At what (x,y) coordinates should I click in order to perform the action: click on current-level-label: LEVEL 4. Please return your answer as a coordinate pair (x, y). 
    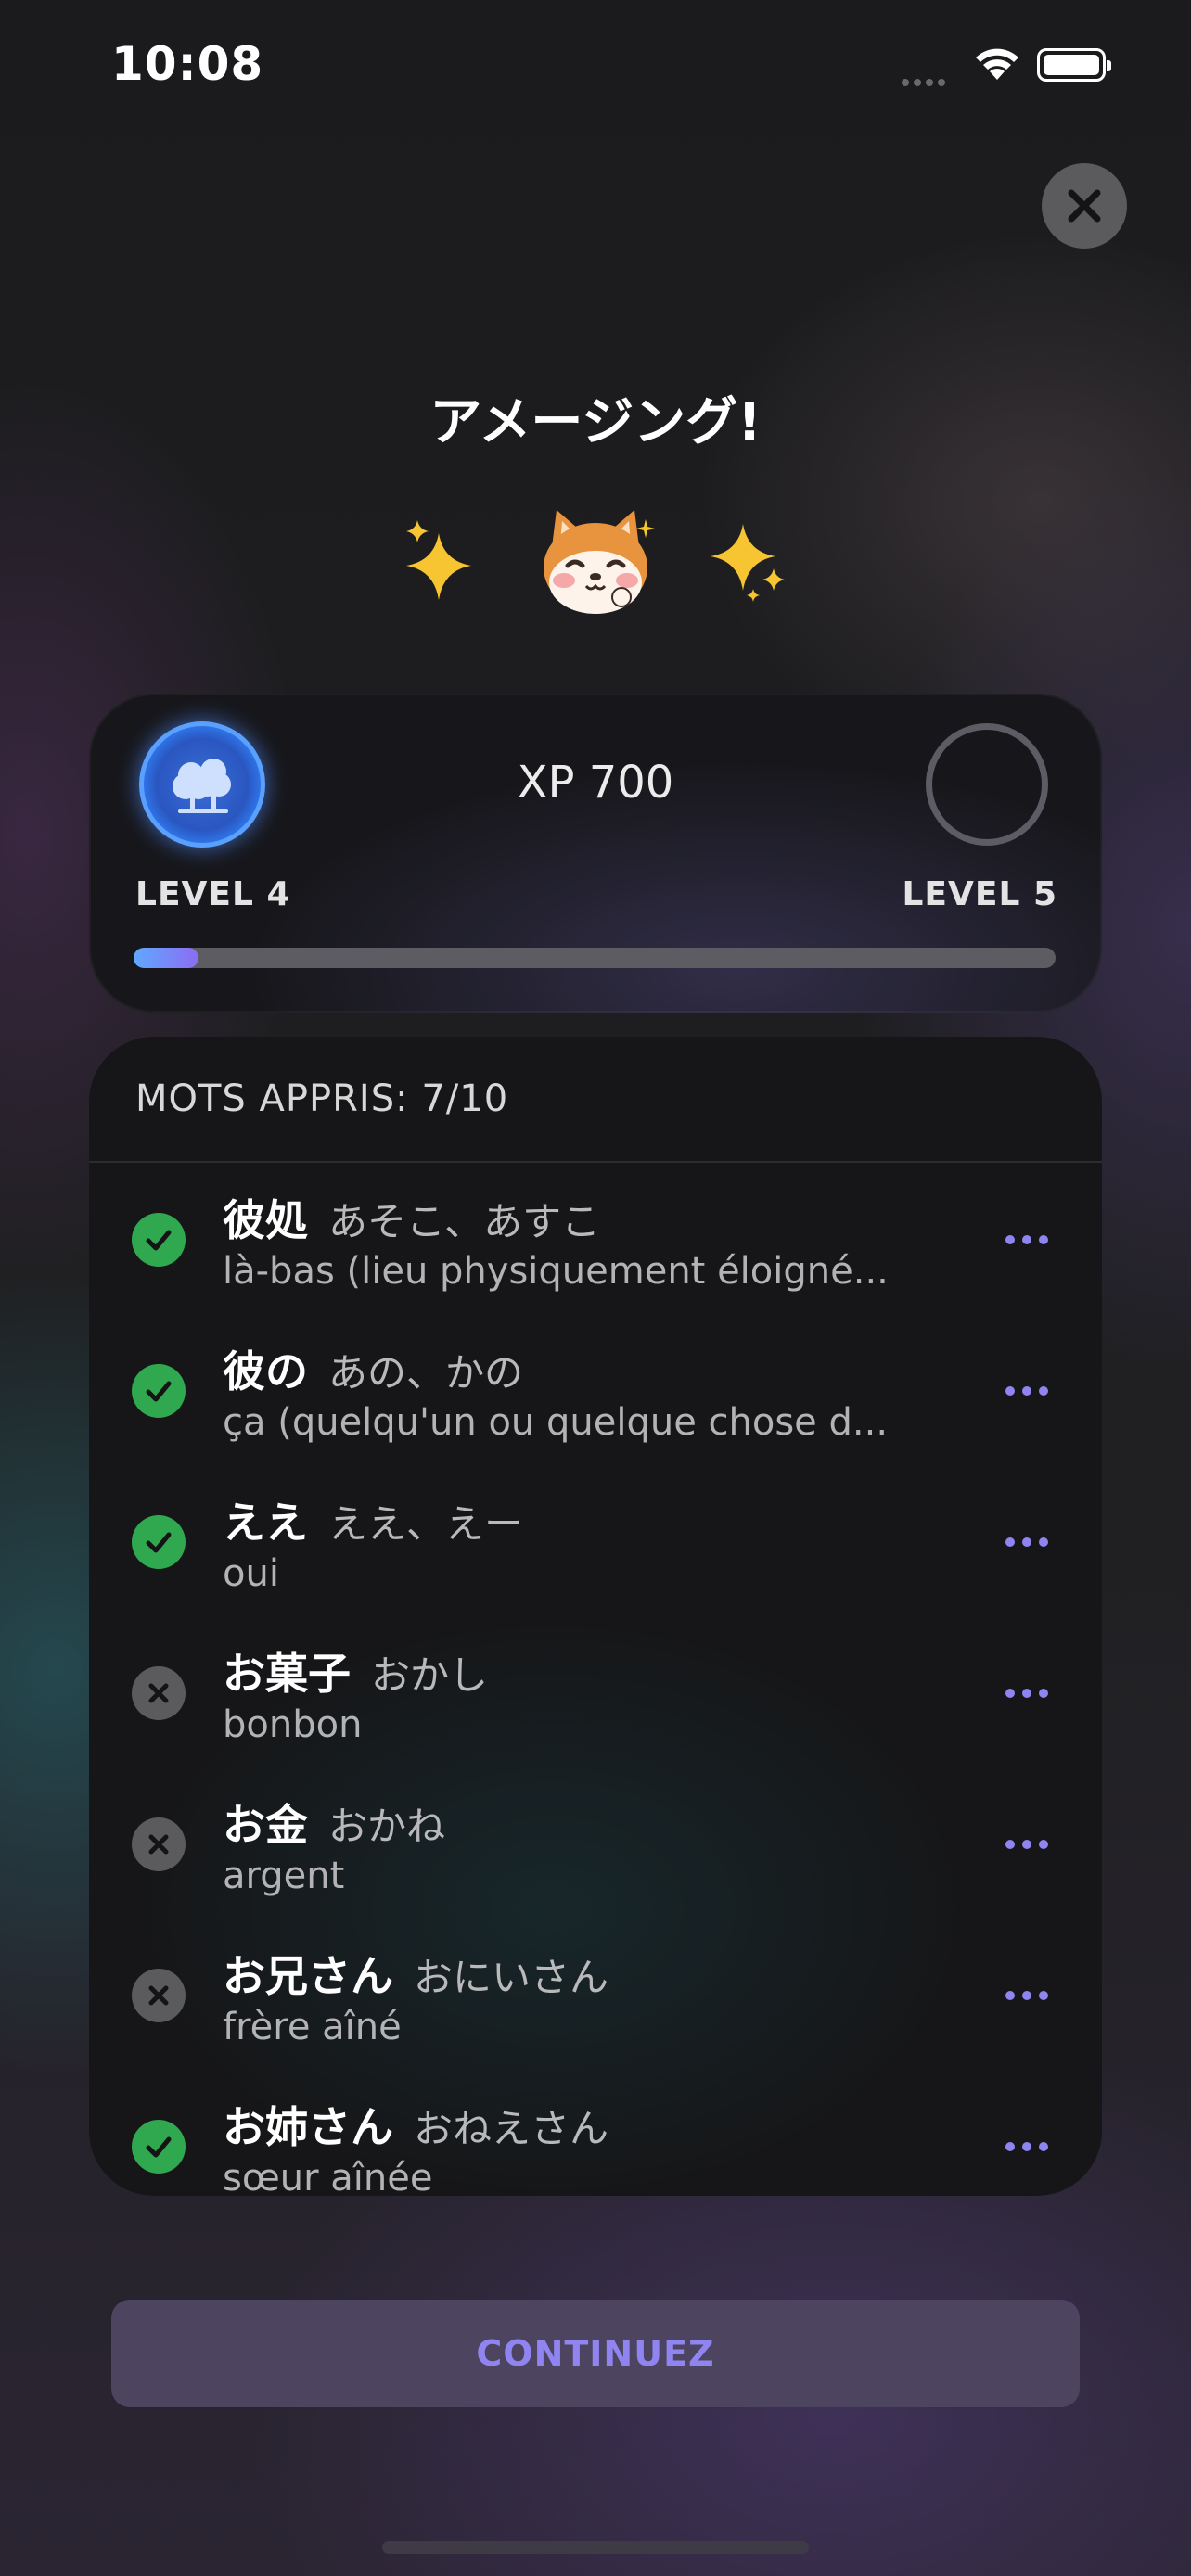
    Looking at the image, I should click on (213, 894).